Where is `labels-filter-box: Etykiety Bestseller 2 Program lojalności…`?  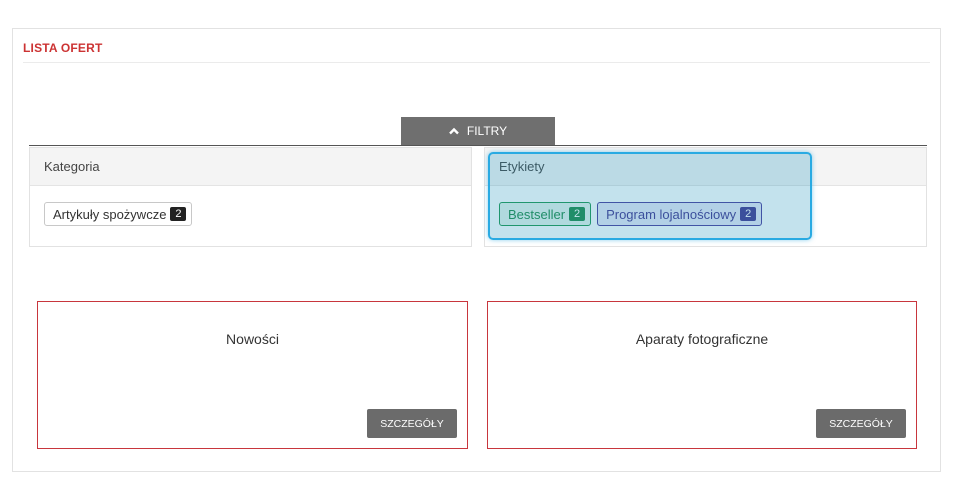
labels-filter-box: Etykiety Bestseller 2 Program lojalności… is located at coordinates (705, 197).